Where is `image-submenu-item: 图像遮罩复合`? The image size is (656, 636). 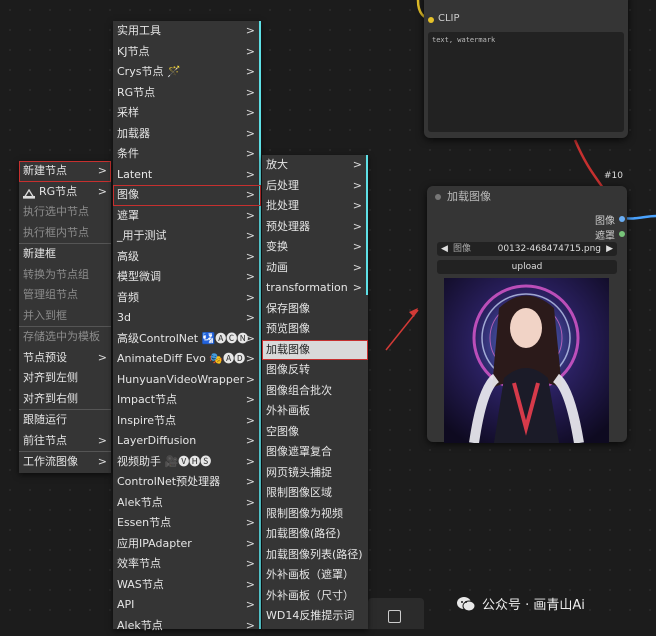 image-submenu-item: 图像遮罩复合 is located at coordinates (315, 452).